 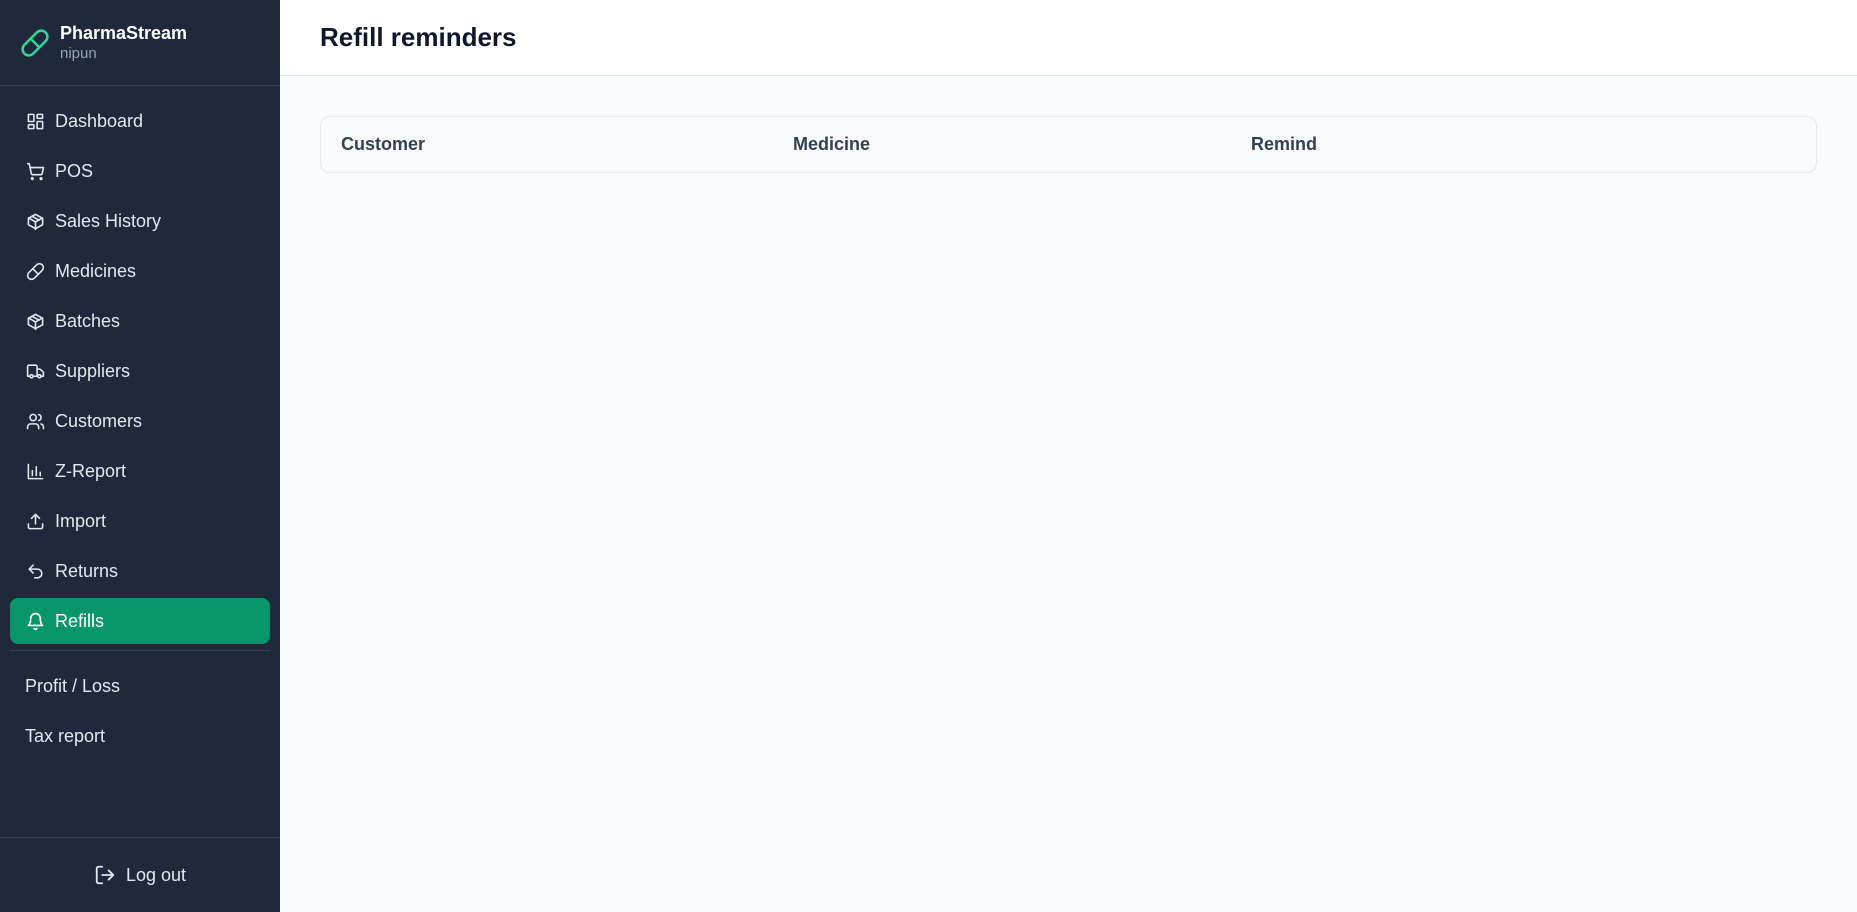 What do you see at coordinates (35, 171) in the screenshot?
I see `cart-icon` at bounding box center [35, 171].